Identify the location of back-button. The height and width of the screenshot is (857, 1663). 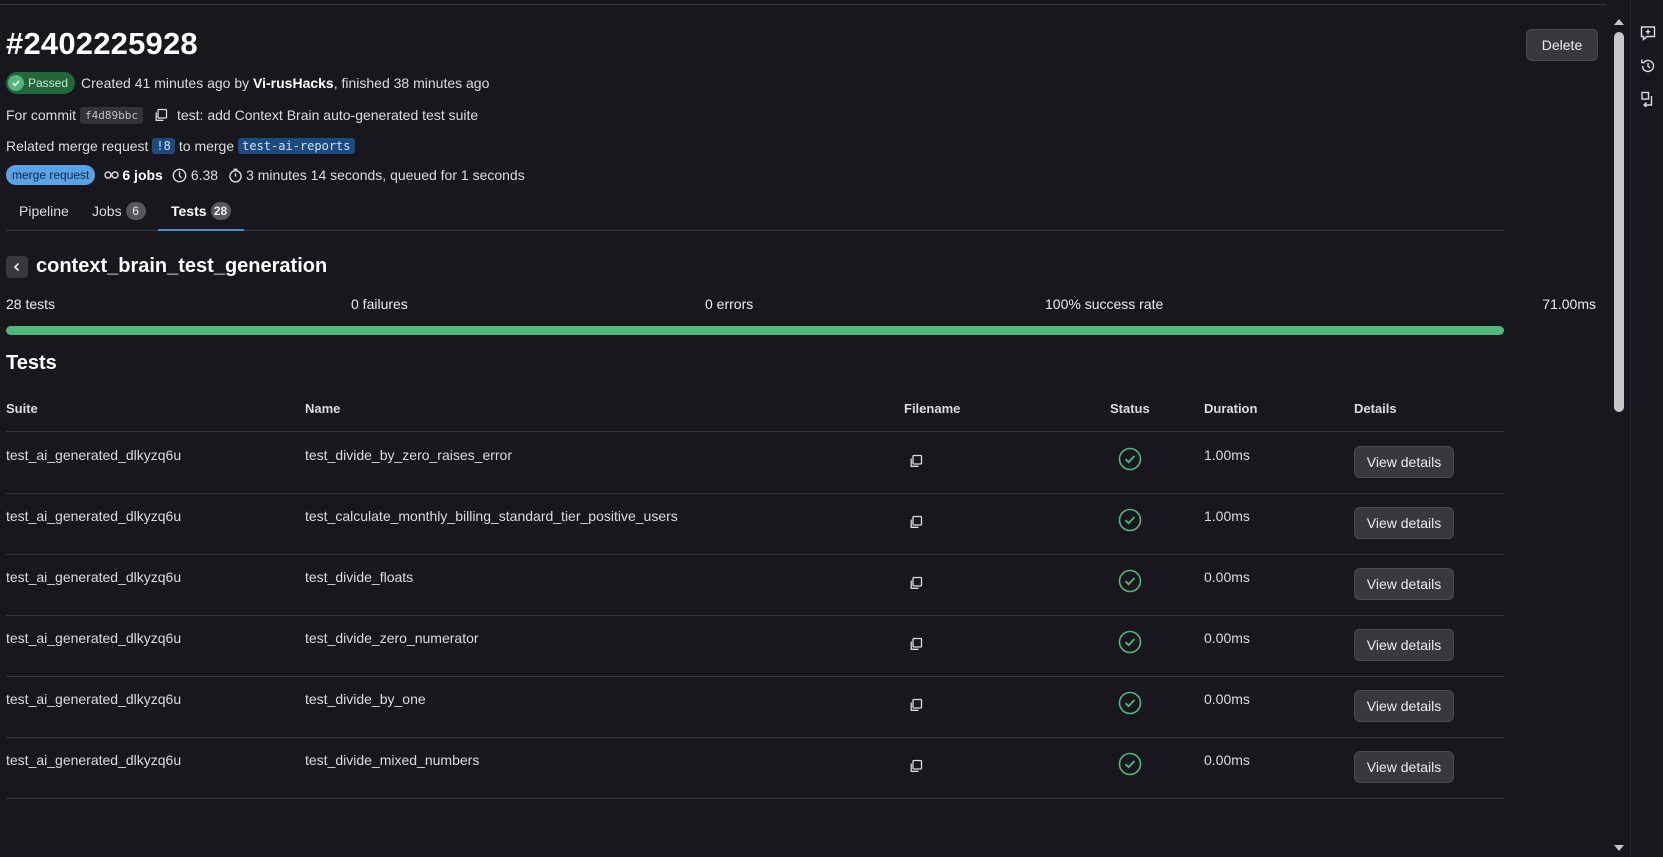
(17, 267).